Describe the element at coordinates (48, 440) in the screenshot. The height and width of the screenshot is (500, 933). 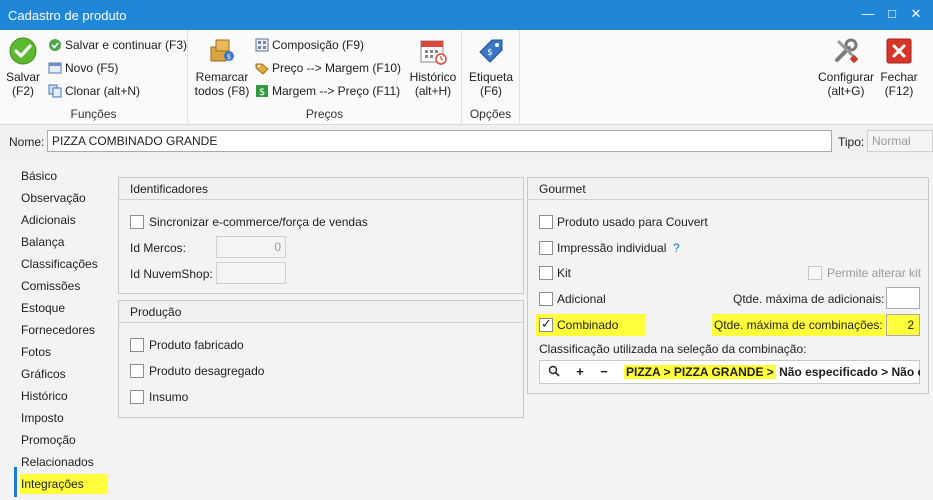
I see `sidebar-item-promocao: Promoção` at that location.